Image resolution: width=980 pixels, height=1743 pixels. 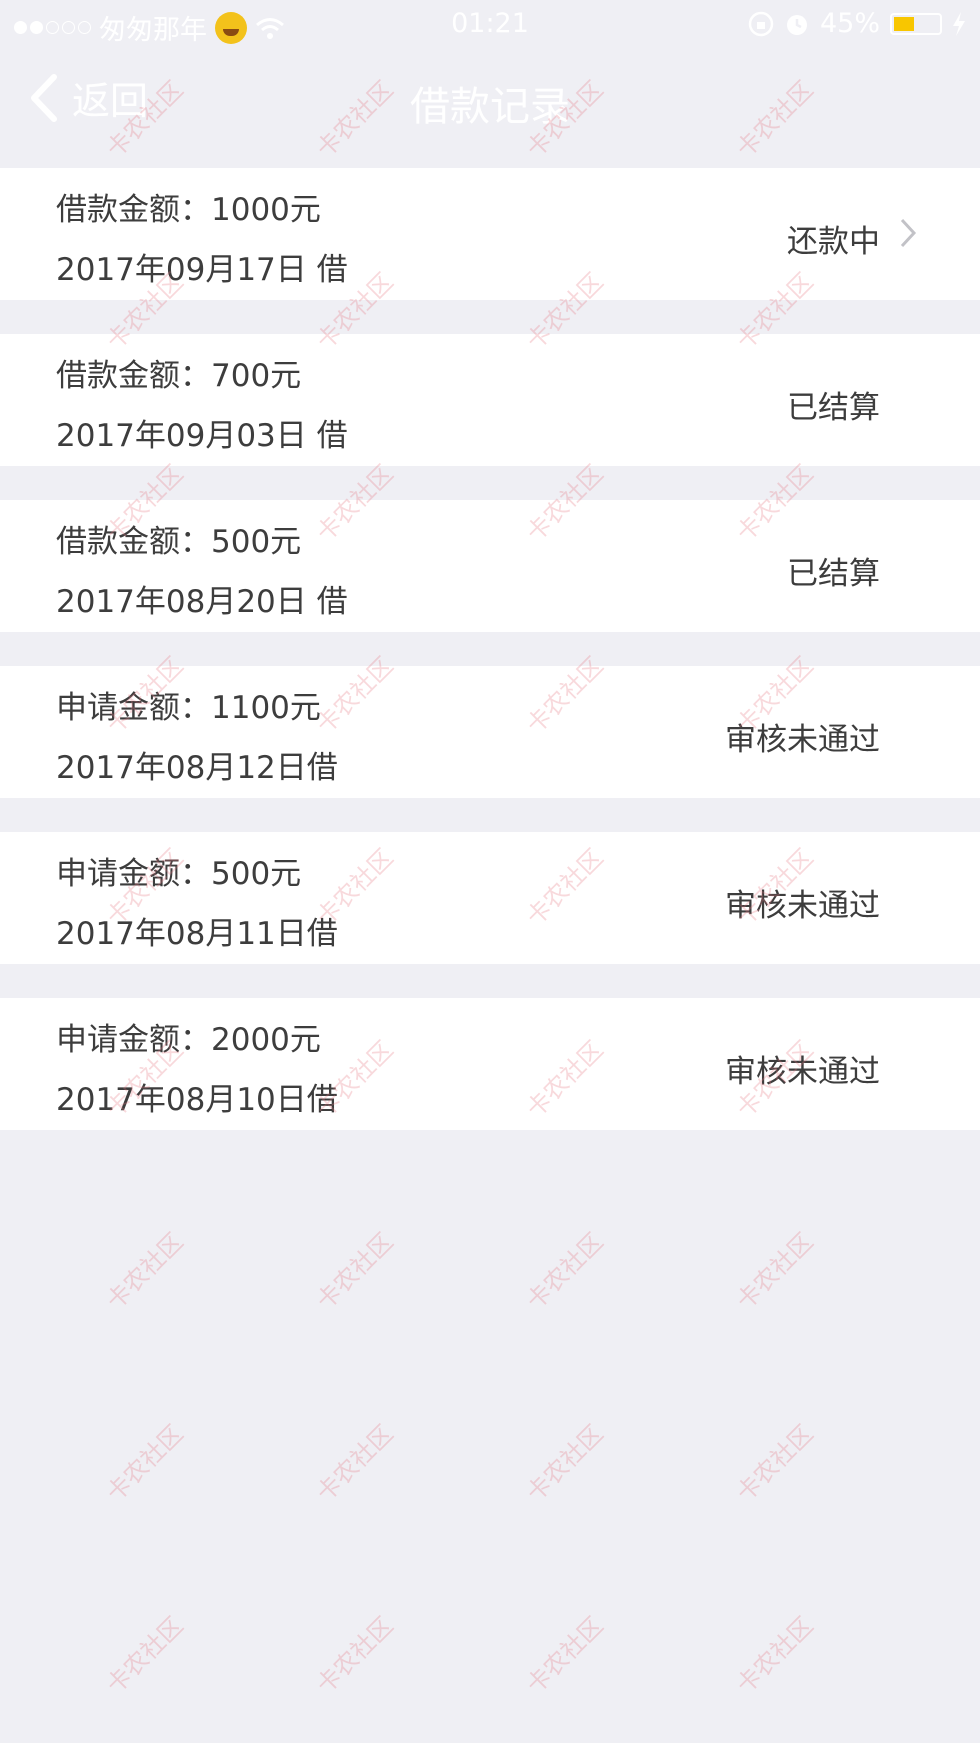 I want to click on battery-percent: 45%, so click(x=849, y=23).